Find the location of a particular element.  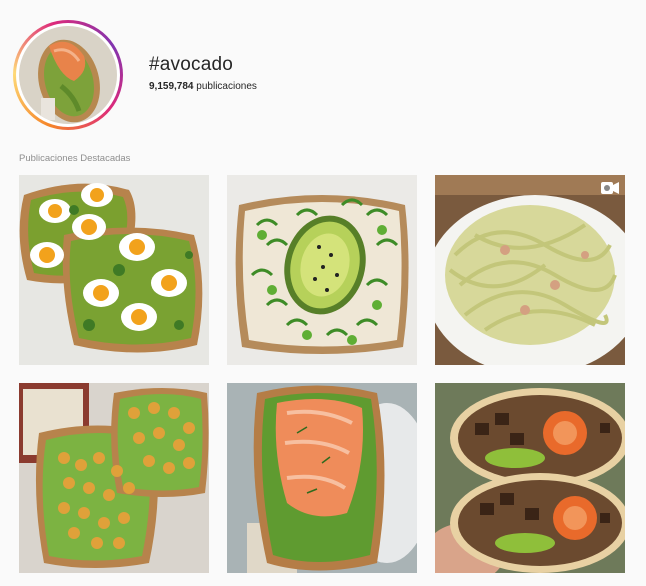

post-count-label: publicaciones is located at coordinates (226, 86).